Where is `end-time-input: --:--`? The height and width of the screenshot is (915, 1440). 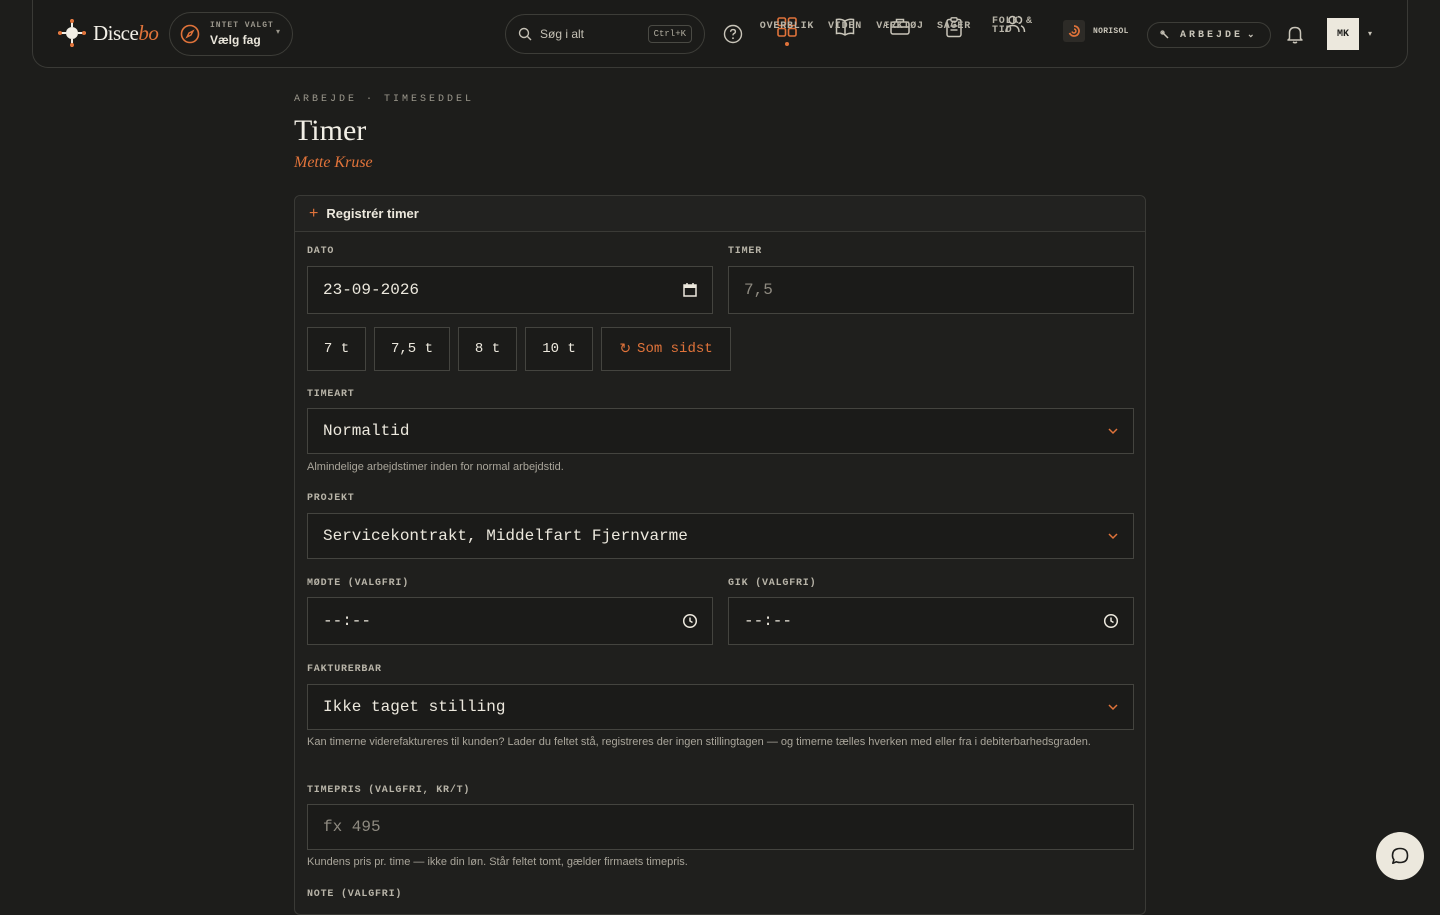 end-time-input: --:-- is located at coordinates (931, 621).